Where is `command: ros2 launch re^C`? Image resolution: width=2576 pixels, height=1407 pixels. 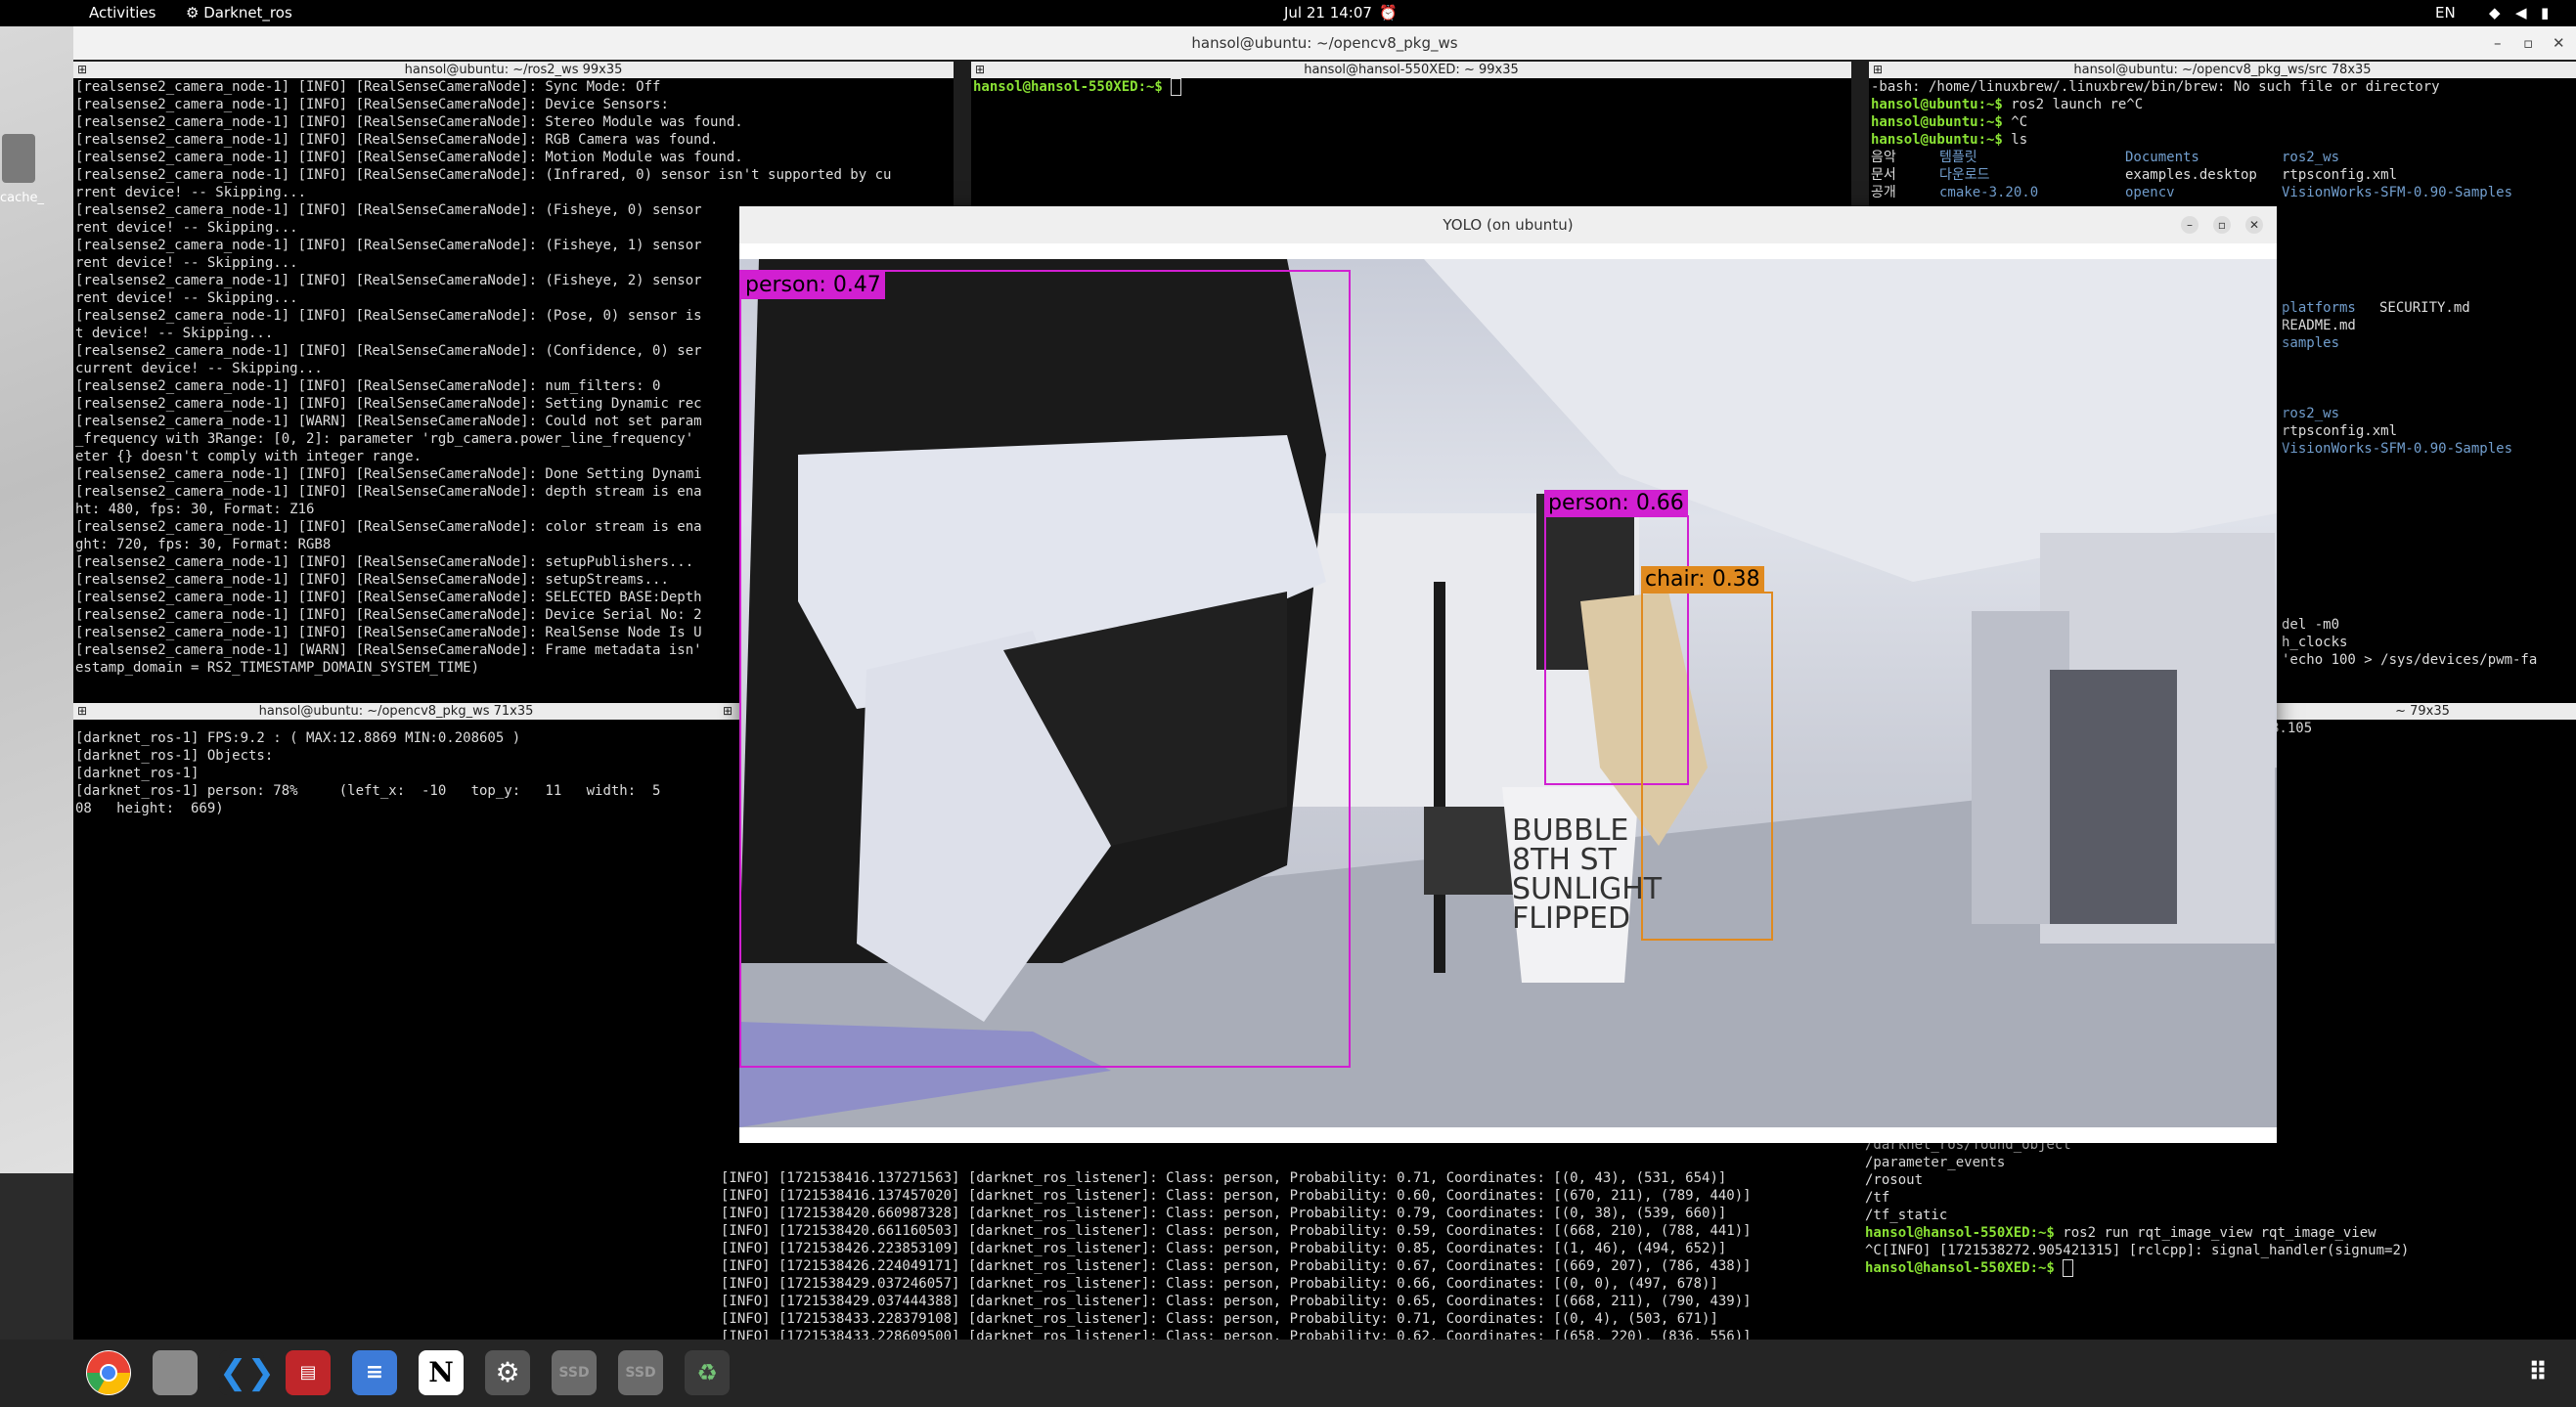
command: ros2 launch re^C is located at coordinates (2077, 105).